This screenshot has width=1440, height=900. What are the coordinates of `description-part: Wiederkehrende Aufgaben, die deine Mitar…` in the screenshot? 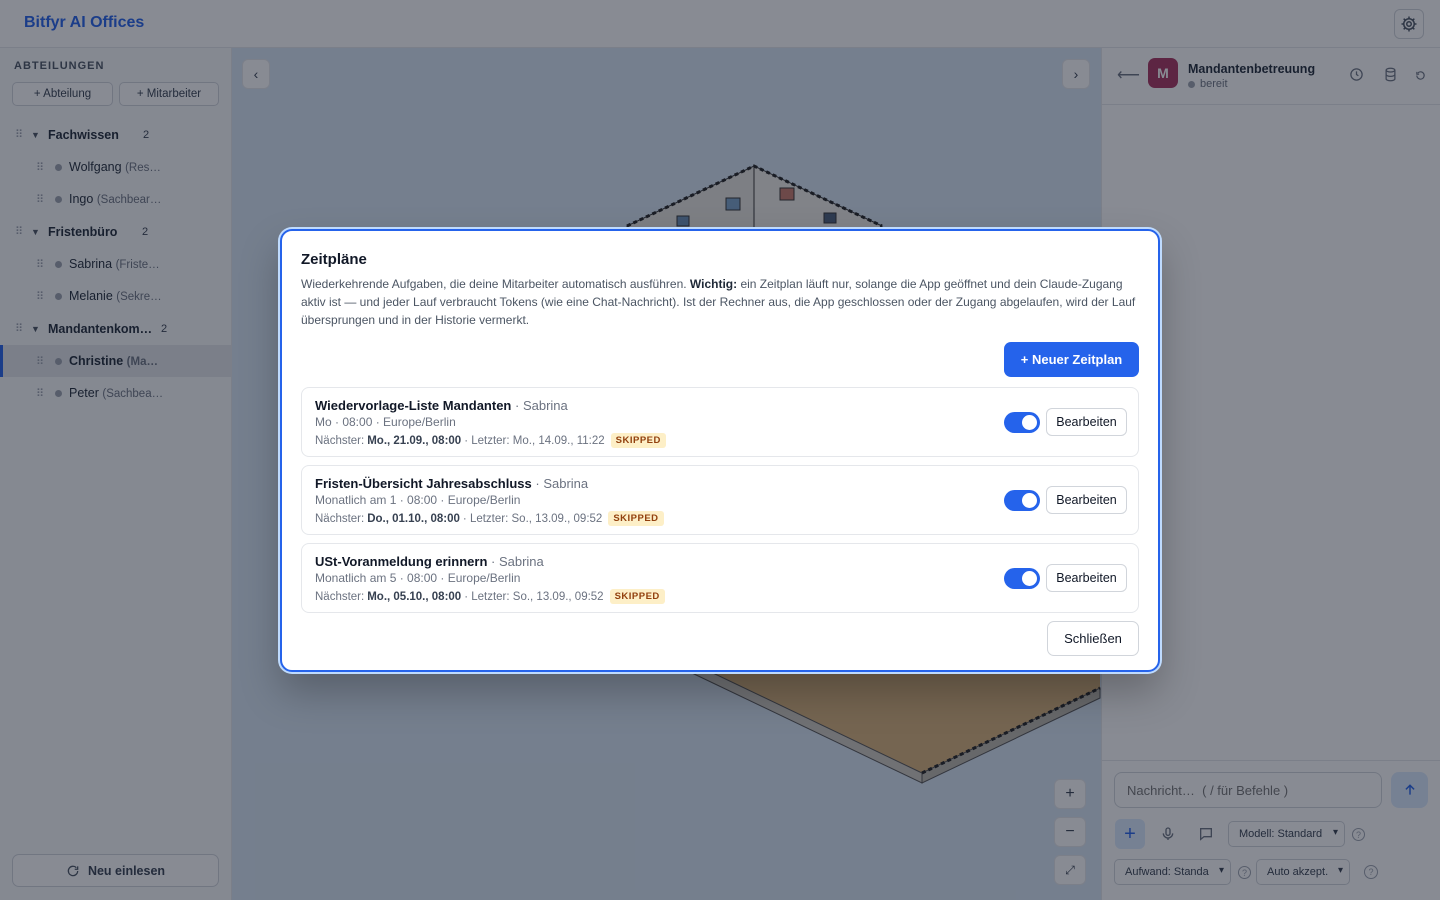 It's located at (495, 284).